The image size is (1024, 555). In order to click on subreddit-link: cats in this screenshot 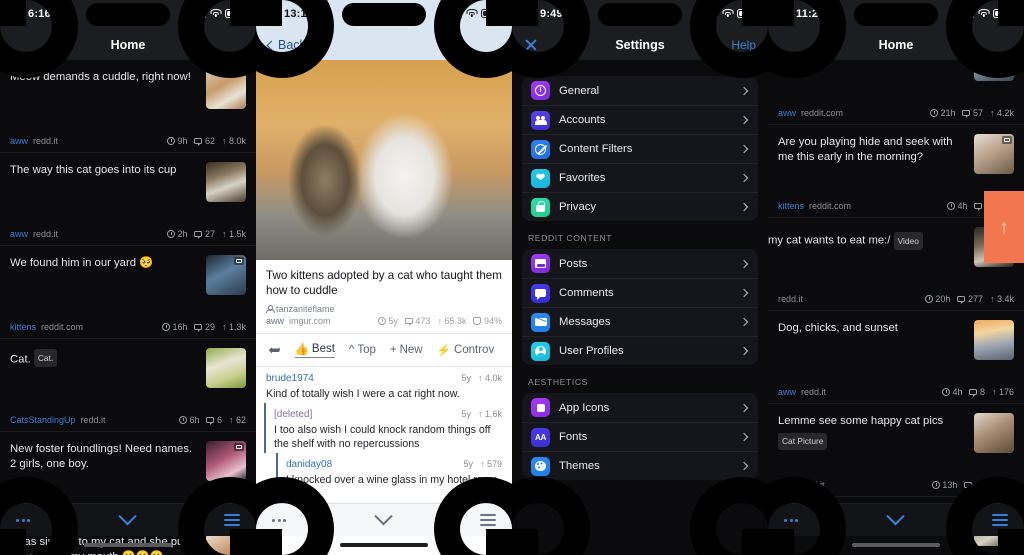, I will do `click(786, 485)`.